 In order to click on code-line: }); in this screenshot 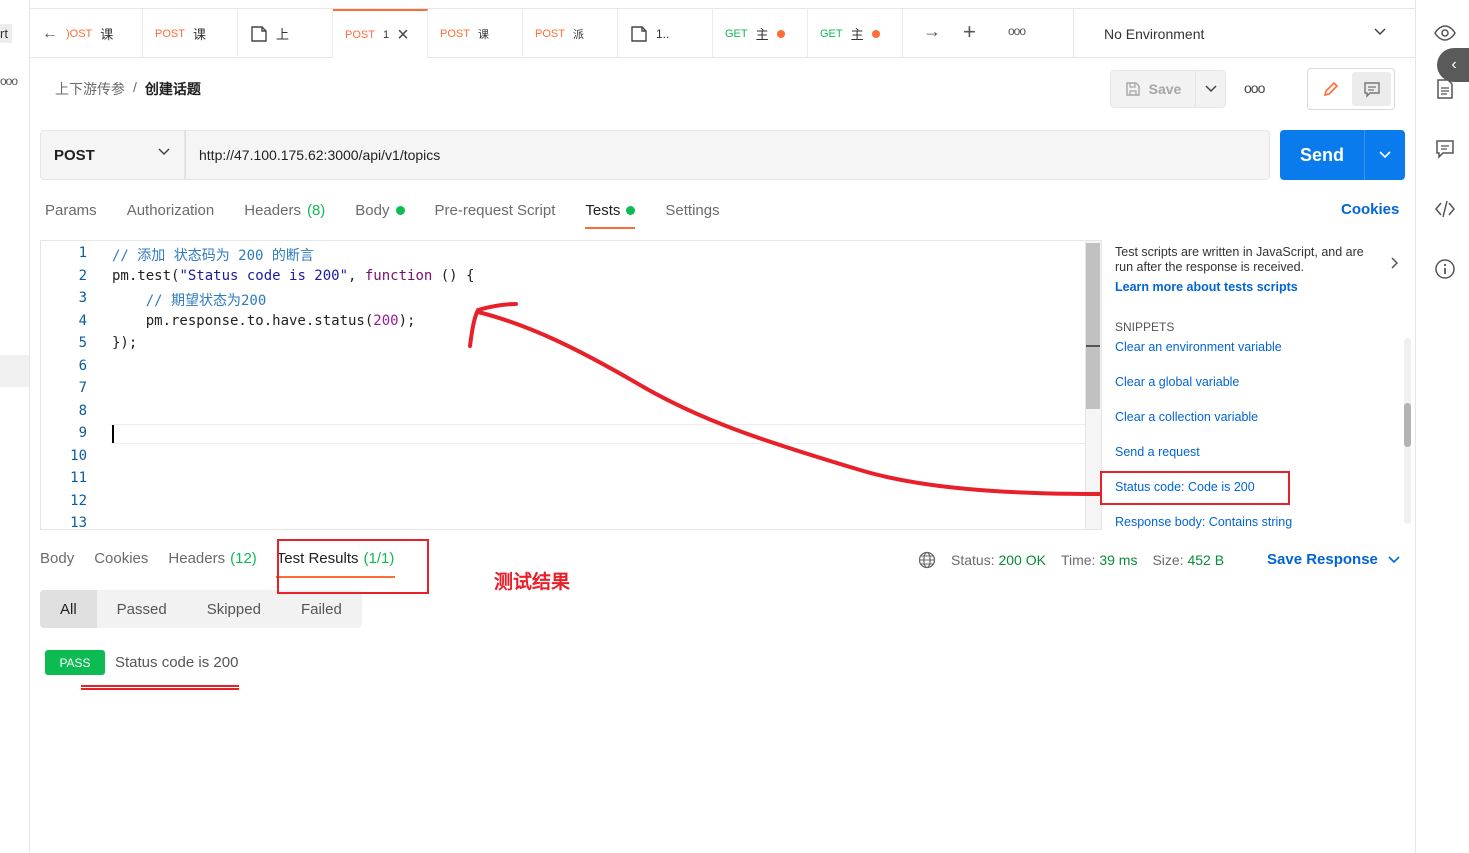, I will do `click(125, 343)`.